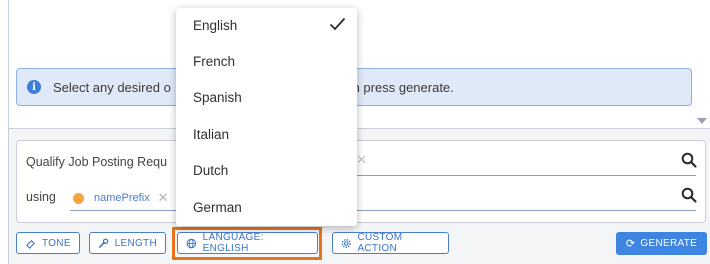 The width and height of the screenshot is (710, 264). What do you see at coordinates (383, 210) in the screenshot?
I see `prompt-line-2-underline` at bounding box center [383, 210].